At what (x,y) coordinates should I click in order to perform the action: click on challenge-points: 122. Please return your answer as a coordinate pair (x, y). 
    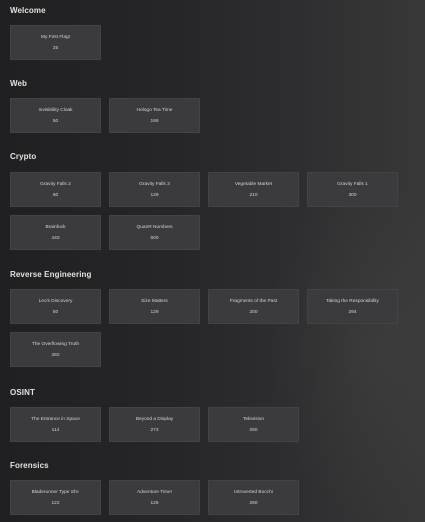
    Looking at the image, I should click on (55, 503).